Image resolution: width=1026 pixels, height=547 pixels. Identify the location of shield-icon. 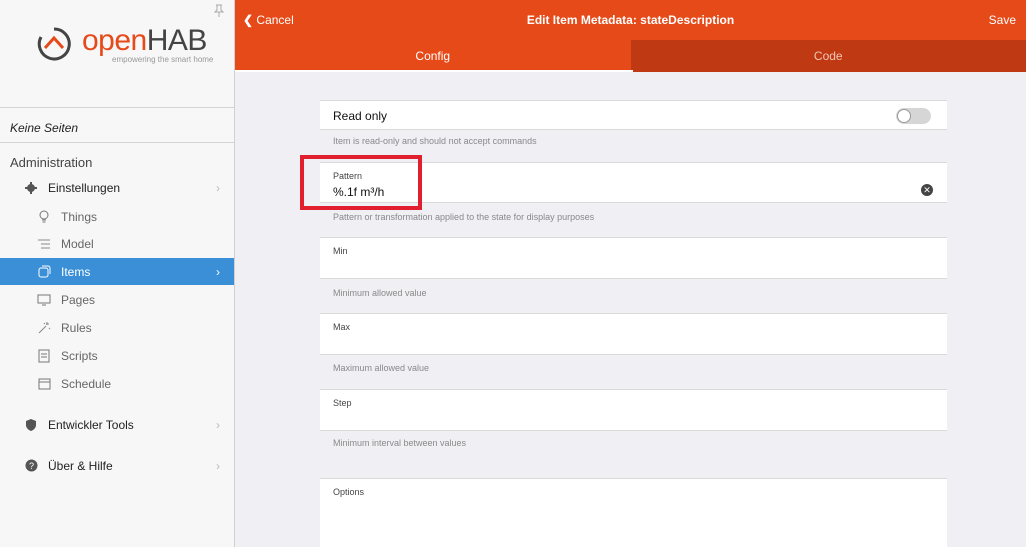
(31, 425).